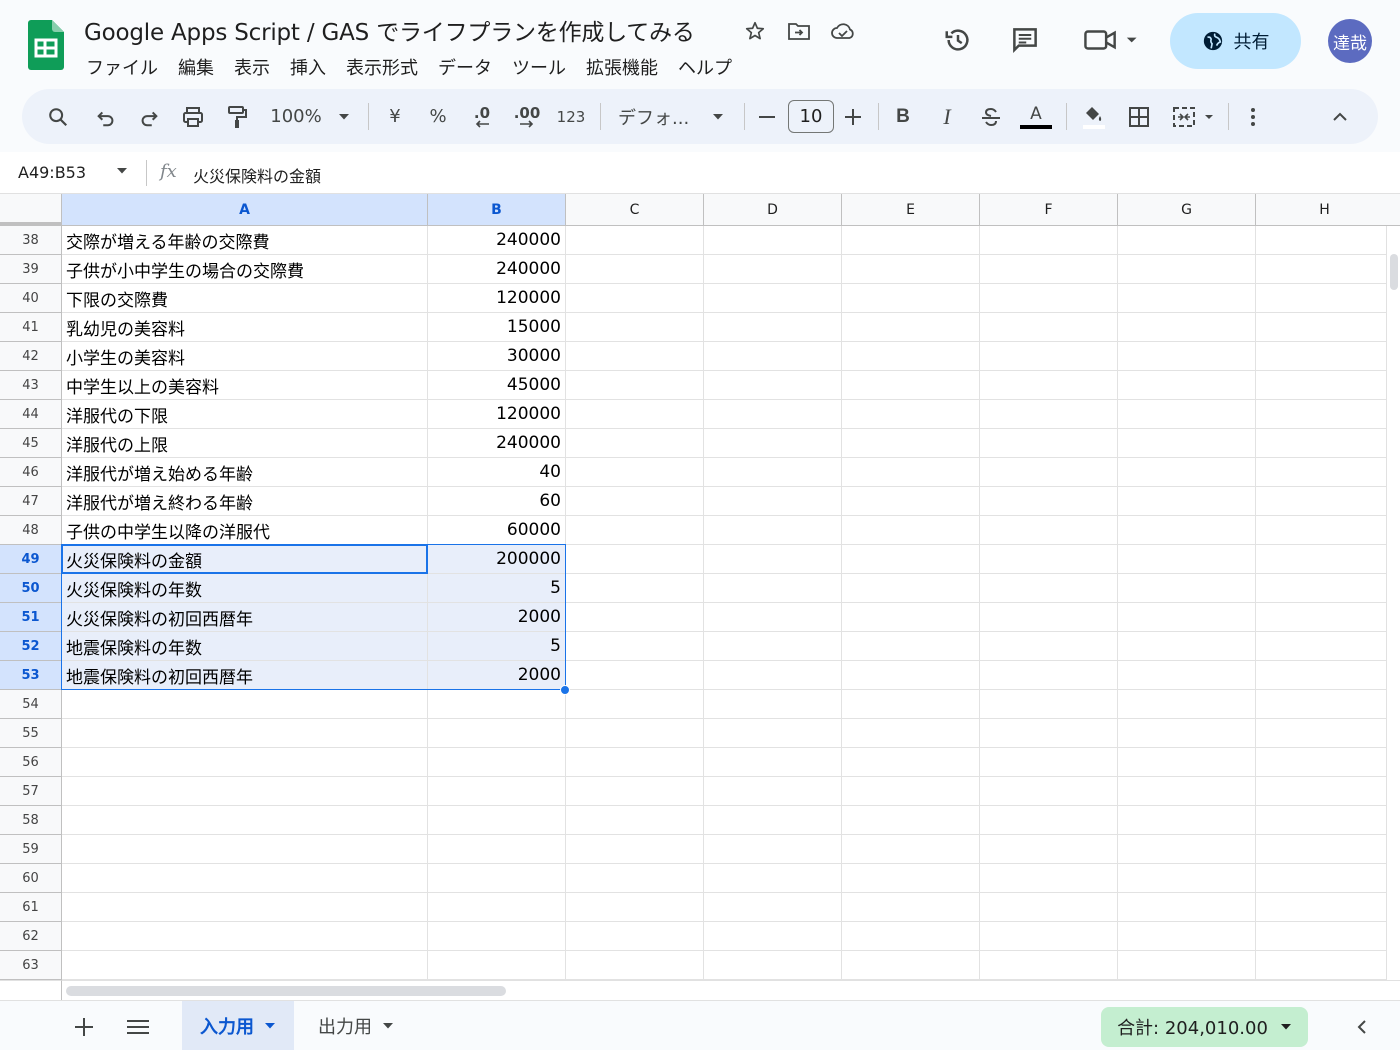 The height and width of the screenshot is (1050, 1400). Describe the element at coordinates (245, 588) in the screenshot. I see `cell-a50: 火災保険料の年数` at that location.